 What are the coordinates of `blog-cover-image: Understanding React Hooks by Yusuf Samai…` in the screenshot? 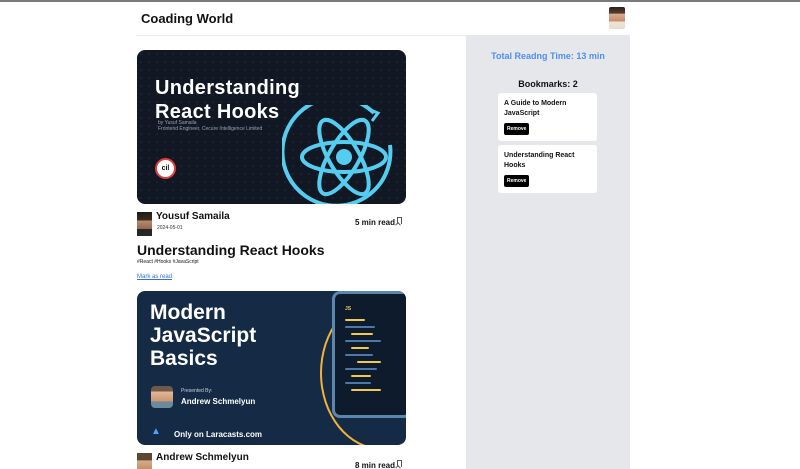 It's located at (271, 127).